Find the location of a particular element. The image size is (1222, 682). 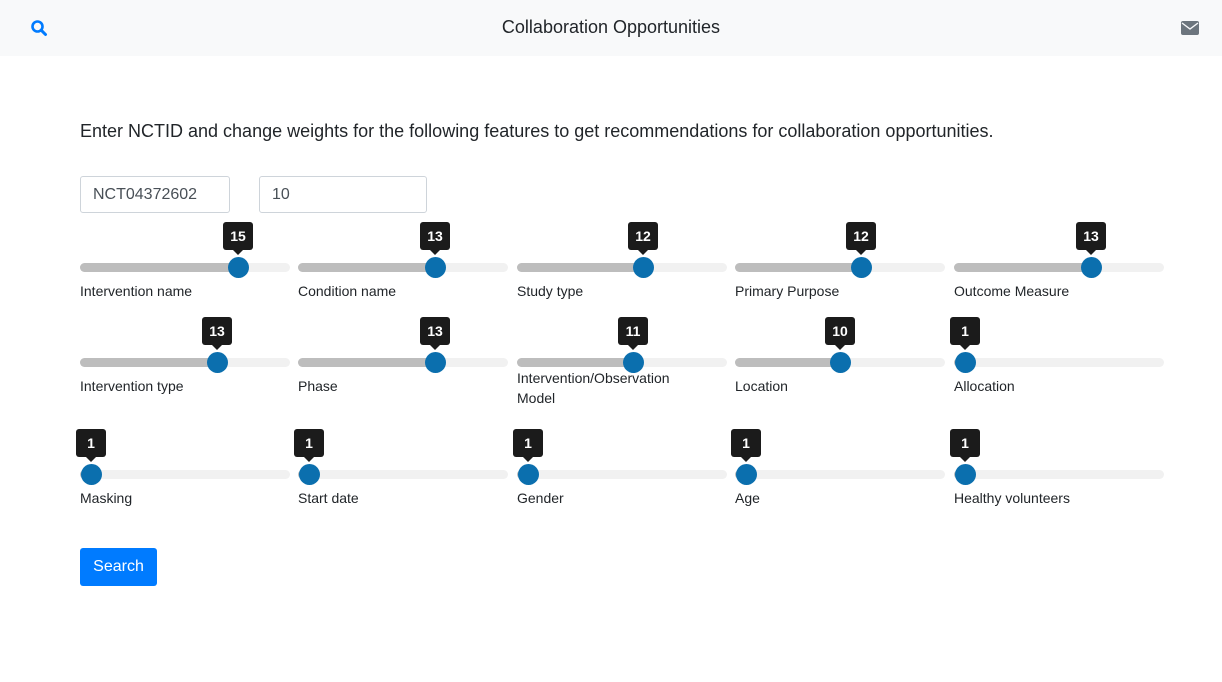

weight-slider: 12 Primary Purpose is located at coordinates (840, 270).